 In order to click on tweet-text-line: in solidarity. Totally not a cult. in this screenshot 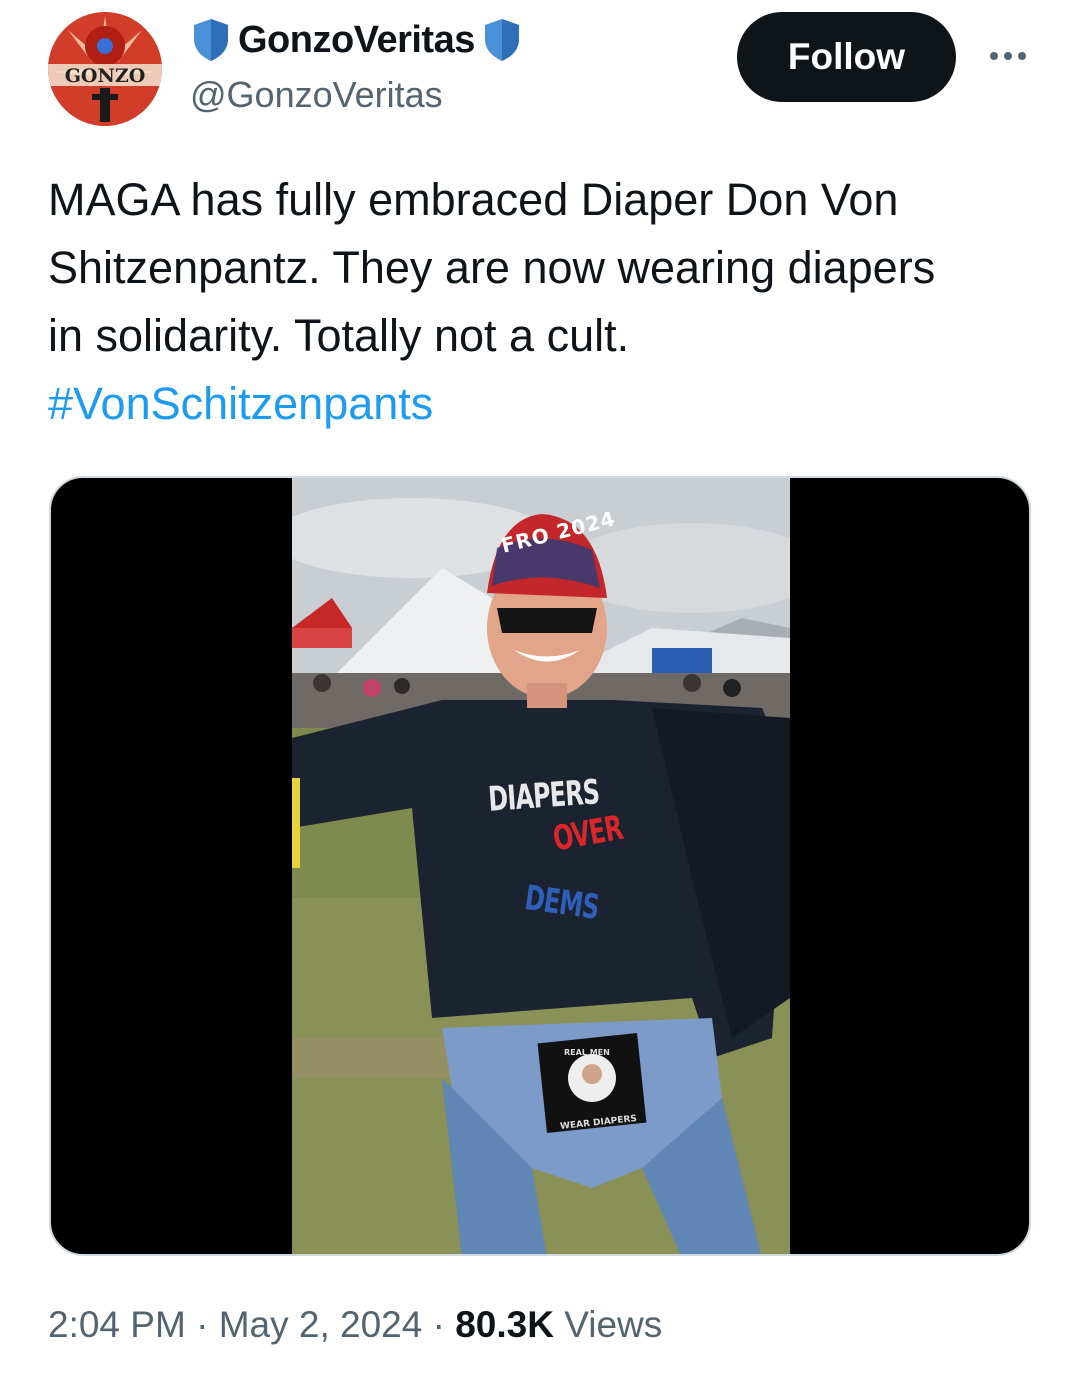, I will do `click(339, 335)`.